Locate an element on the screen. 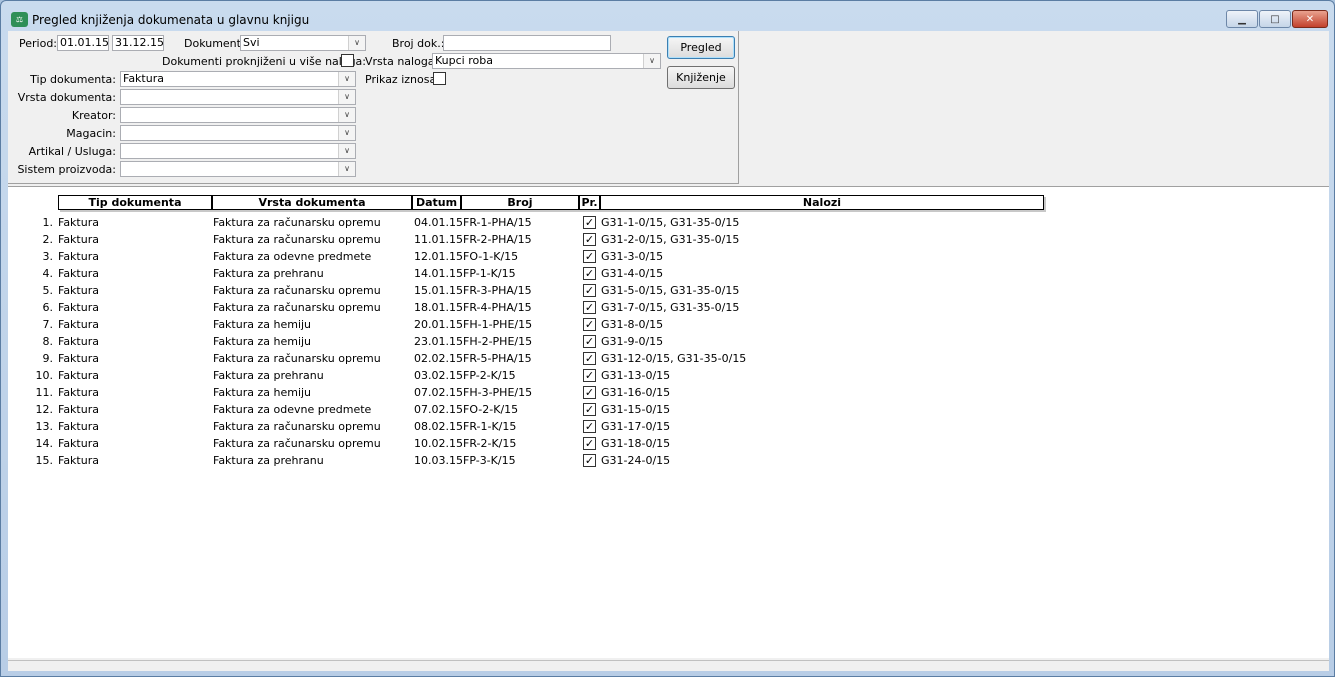 The width and height of the screenshot is (1335, 677). column-header-nalozi: Nalozi is located at coordinates (822, 202).